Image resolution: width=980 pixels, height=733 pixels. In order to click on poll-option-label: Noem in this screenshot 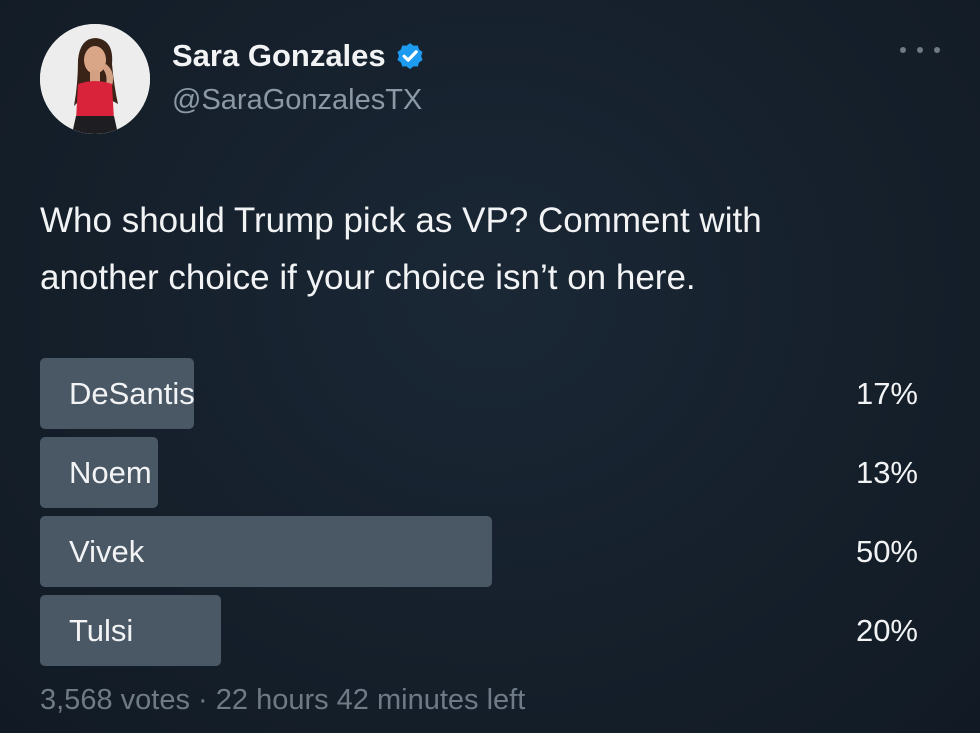, I will do `click(110, 472)`.